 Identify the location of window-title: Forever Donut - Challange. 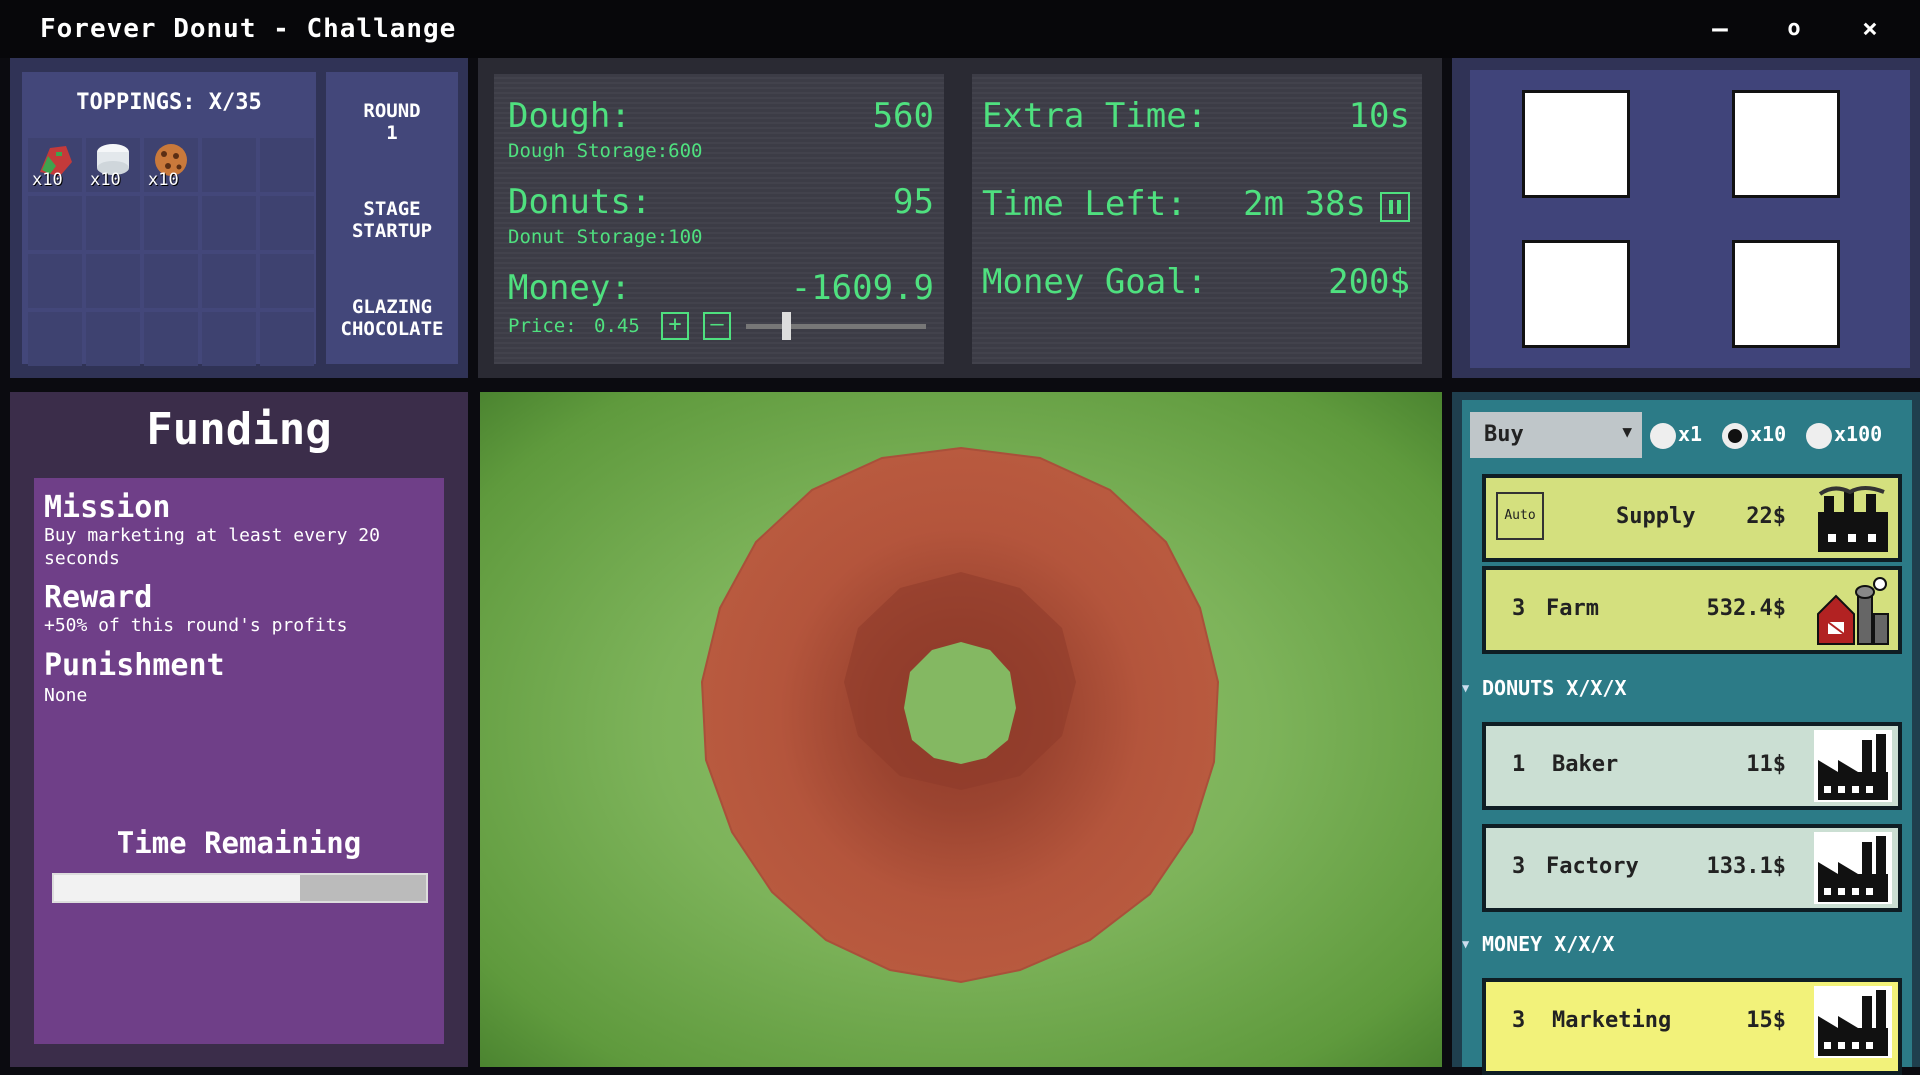
(248, 29).